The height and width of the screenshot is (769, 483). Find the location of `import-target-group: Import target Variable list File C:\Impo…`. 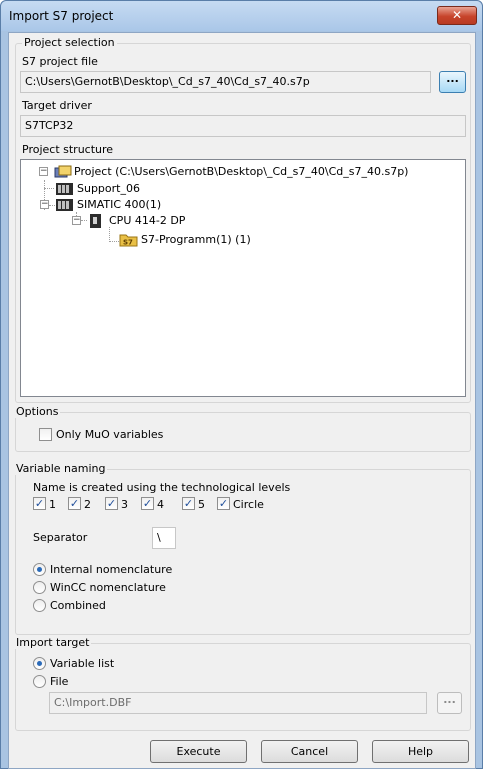

import-target-group: Import target Variable list File C:\Impo… is located at coordinates (242, 683).